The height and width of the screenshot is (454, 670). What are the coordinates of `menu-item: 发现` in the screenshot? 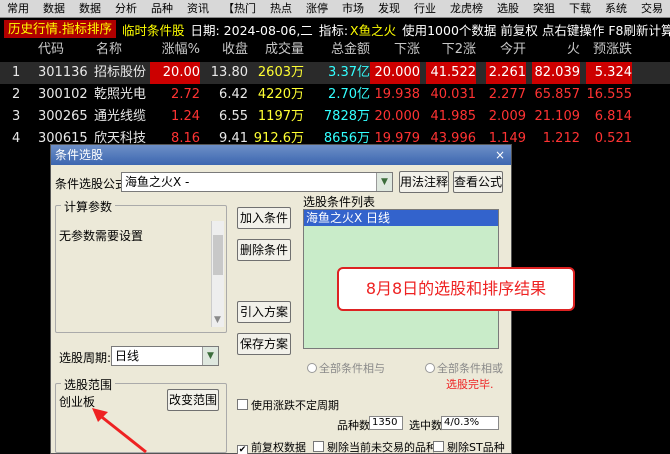 It's located at (389, 8).